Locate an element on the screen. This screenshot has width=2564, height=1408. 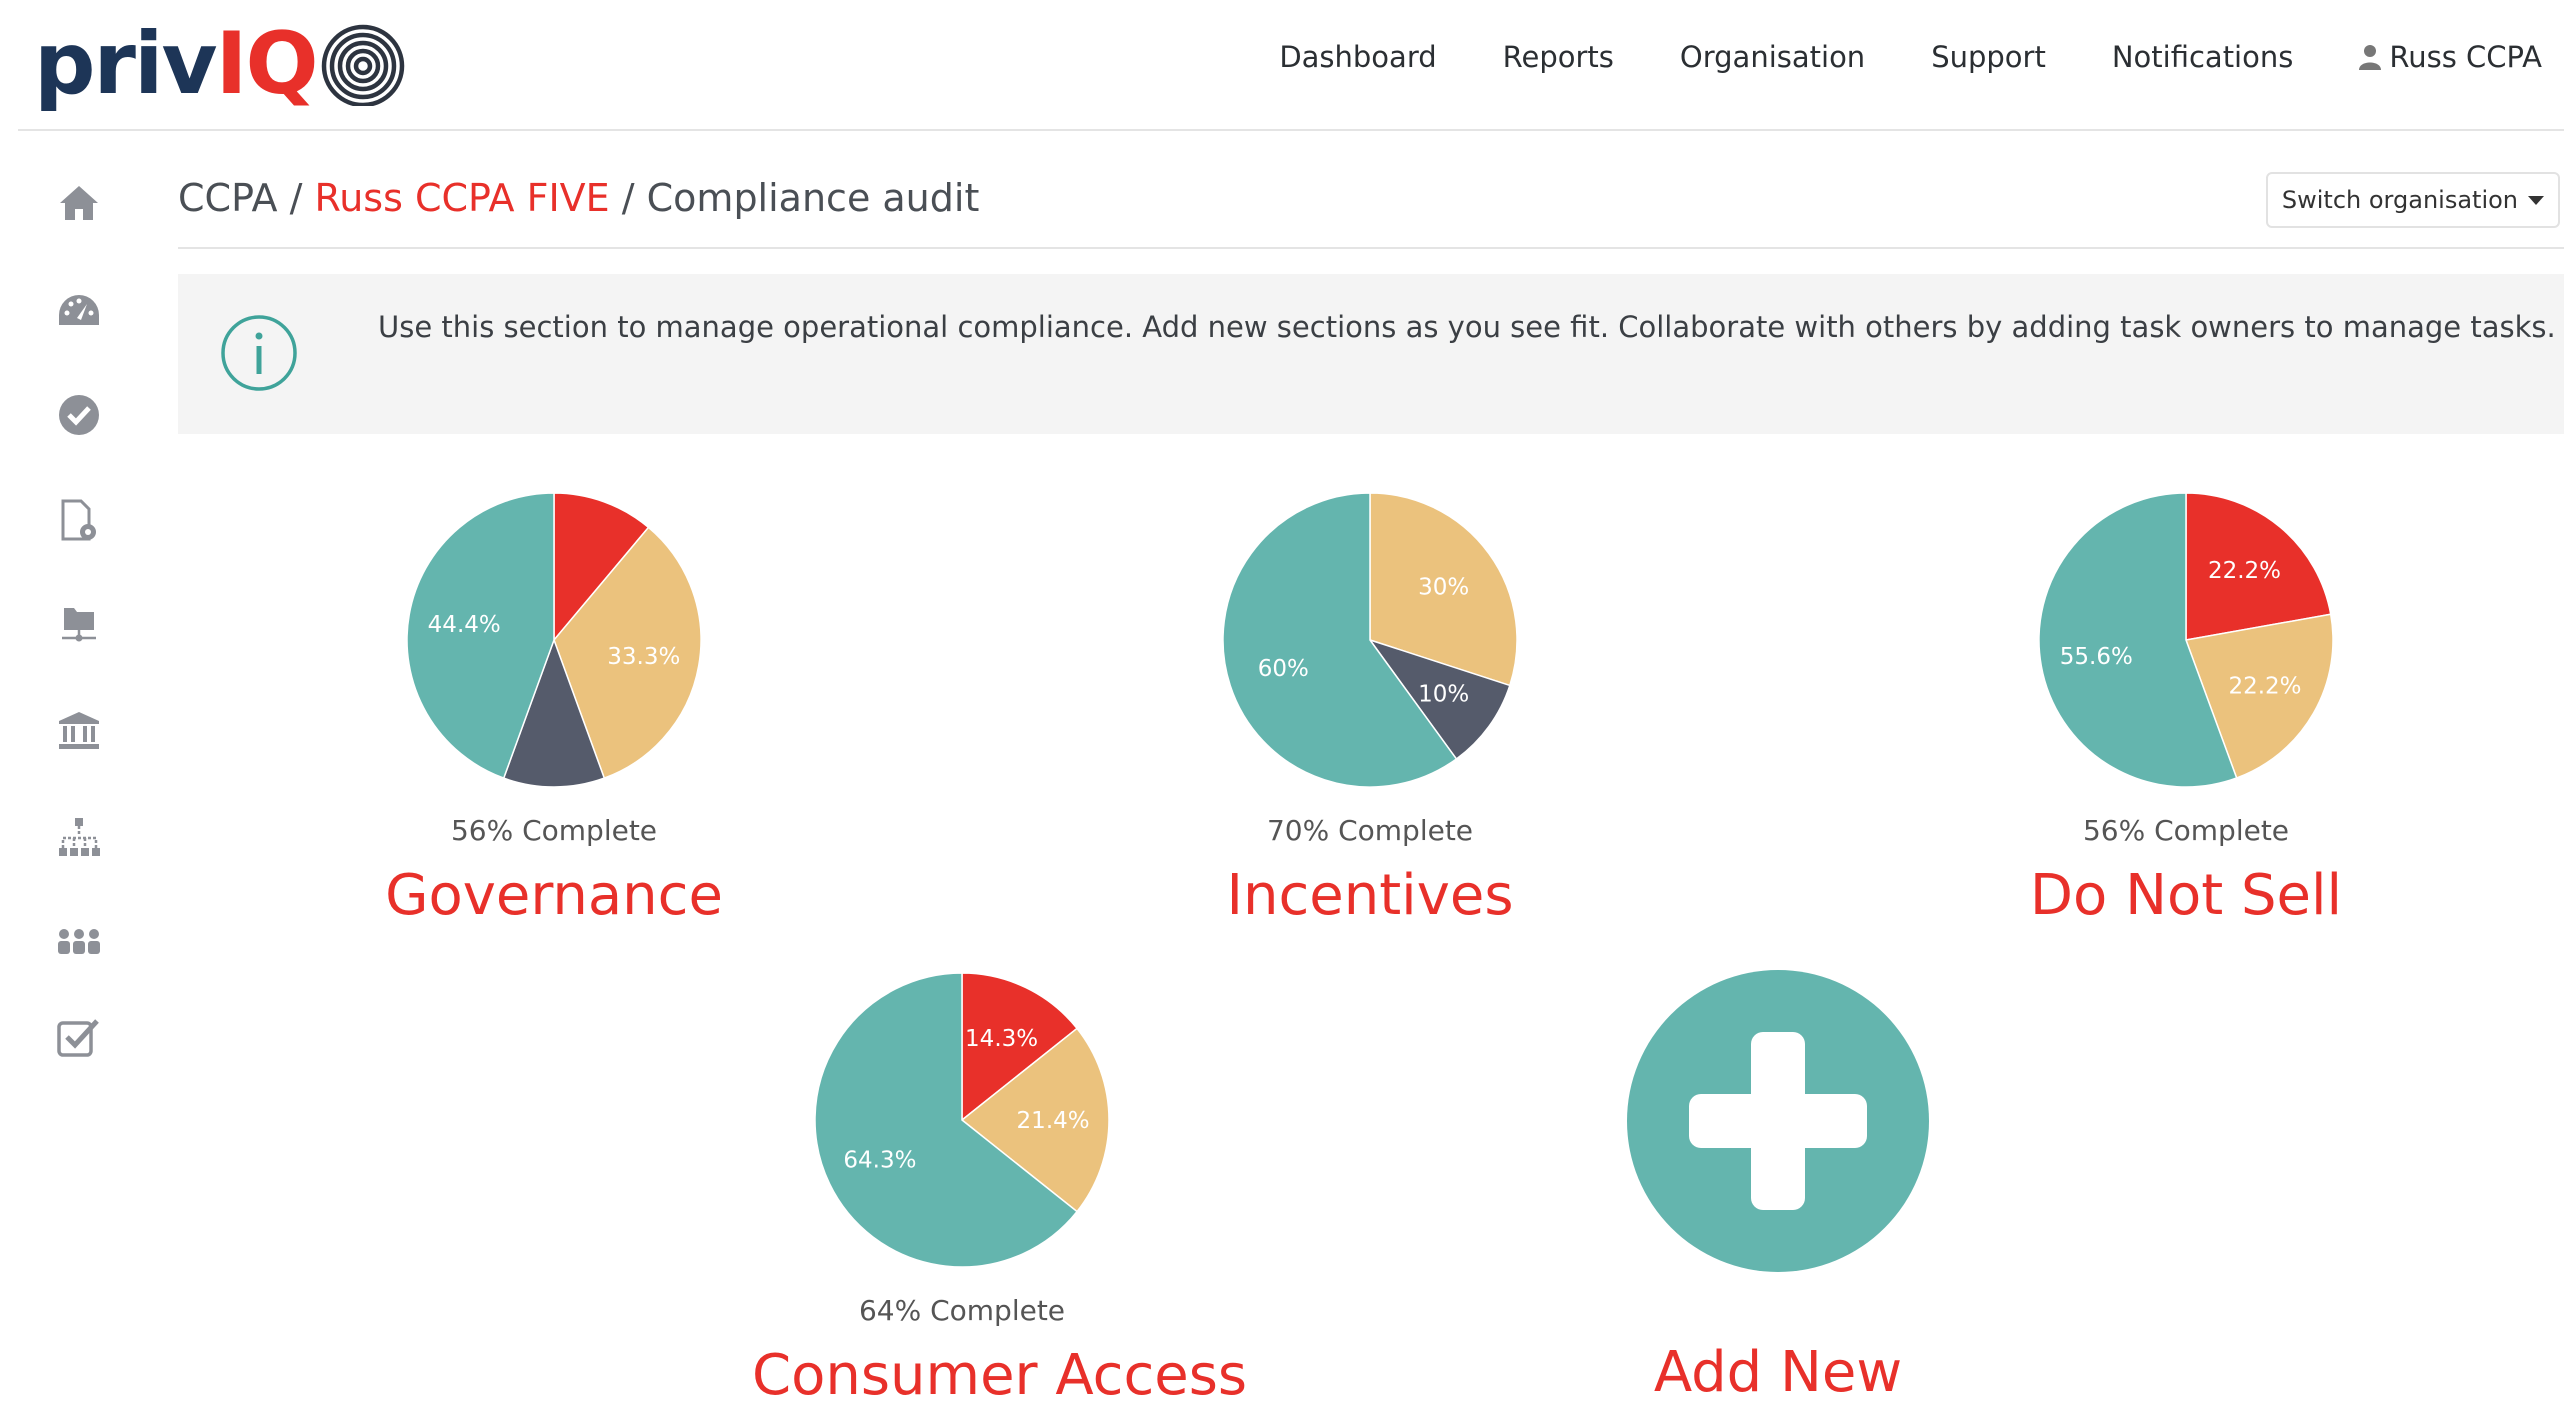
bank-icon is located at coordinates (79, 731).